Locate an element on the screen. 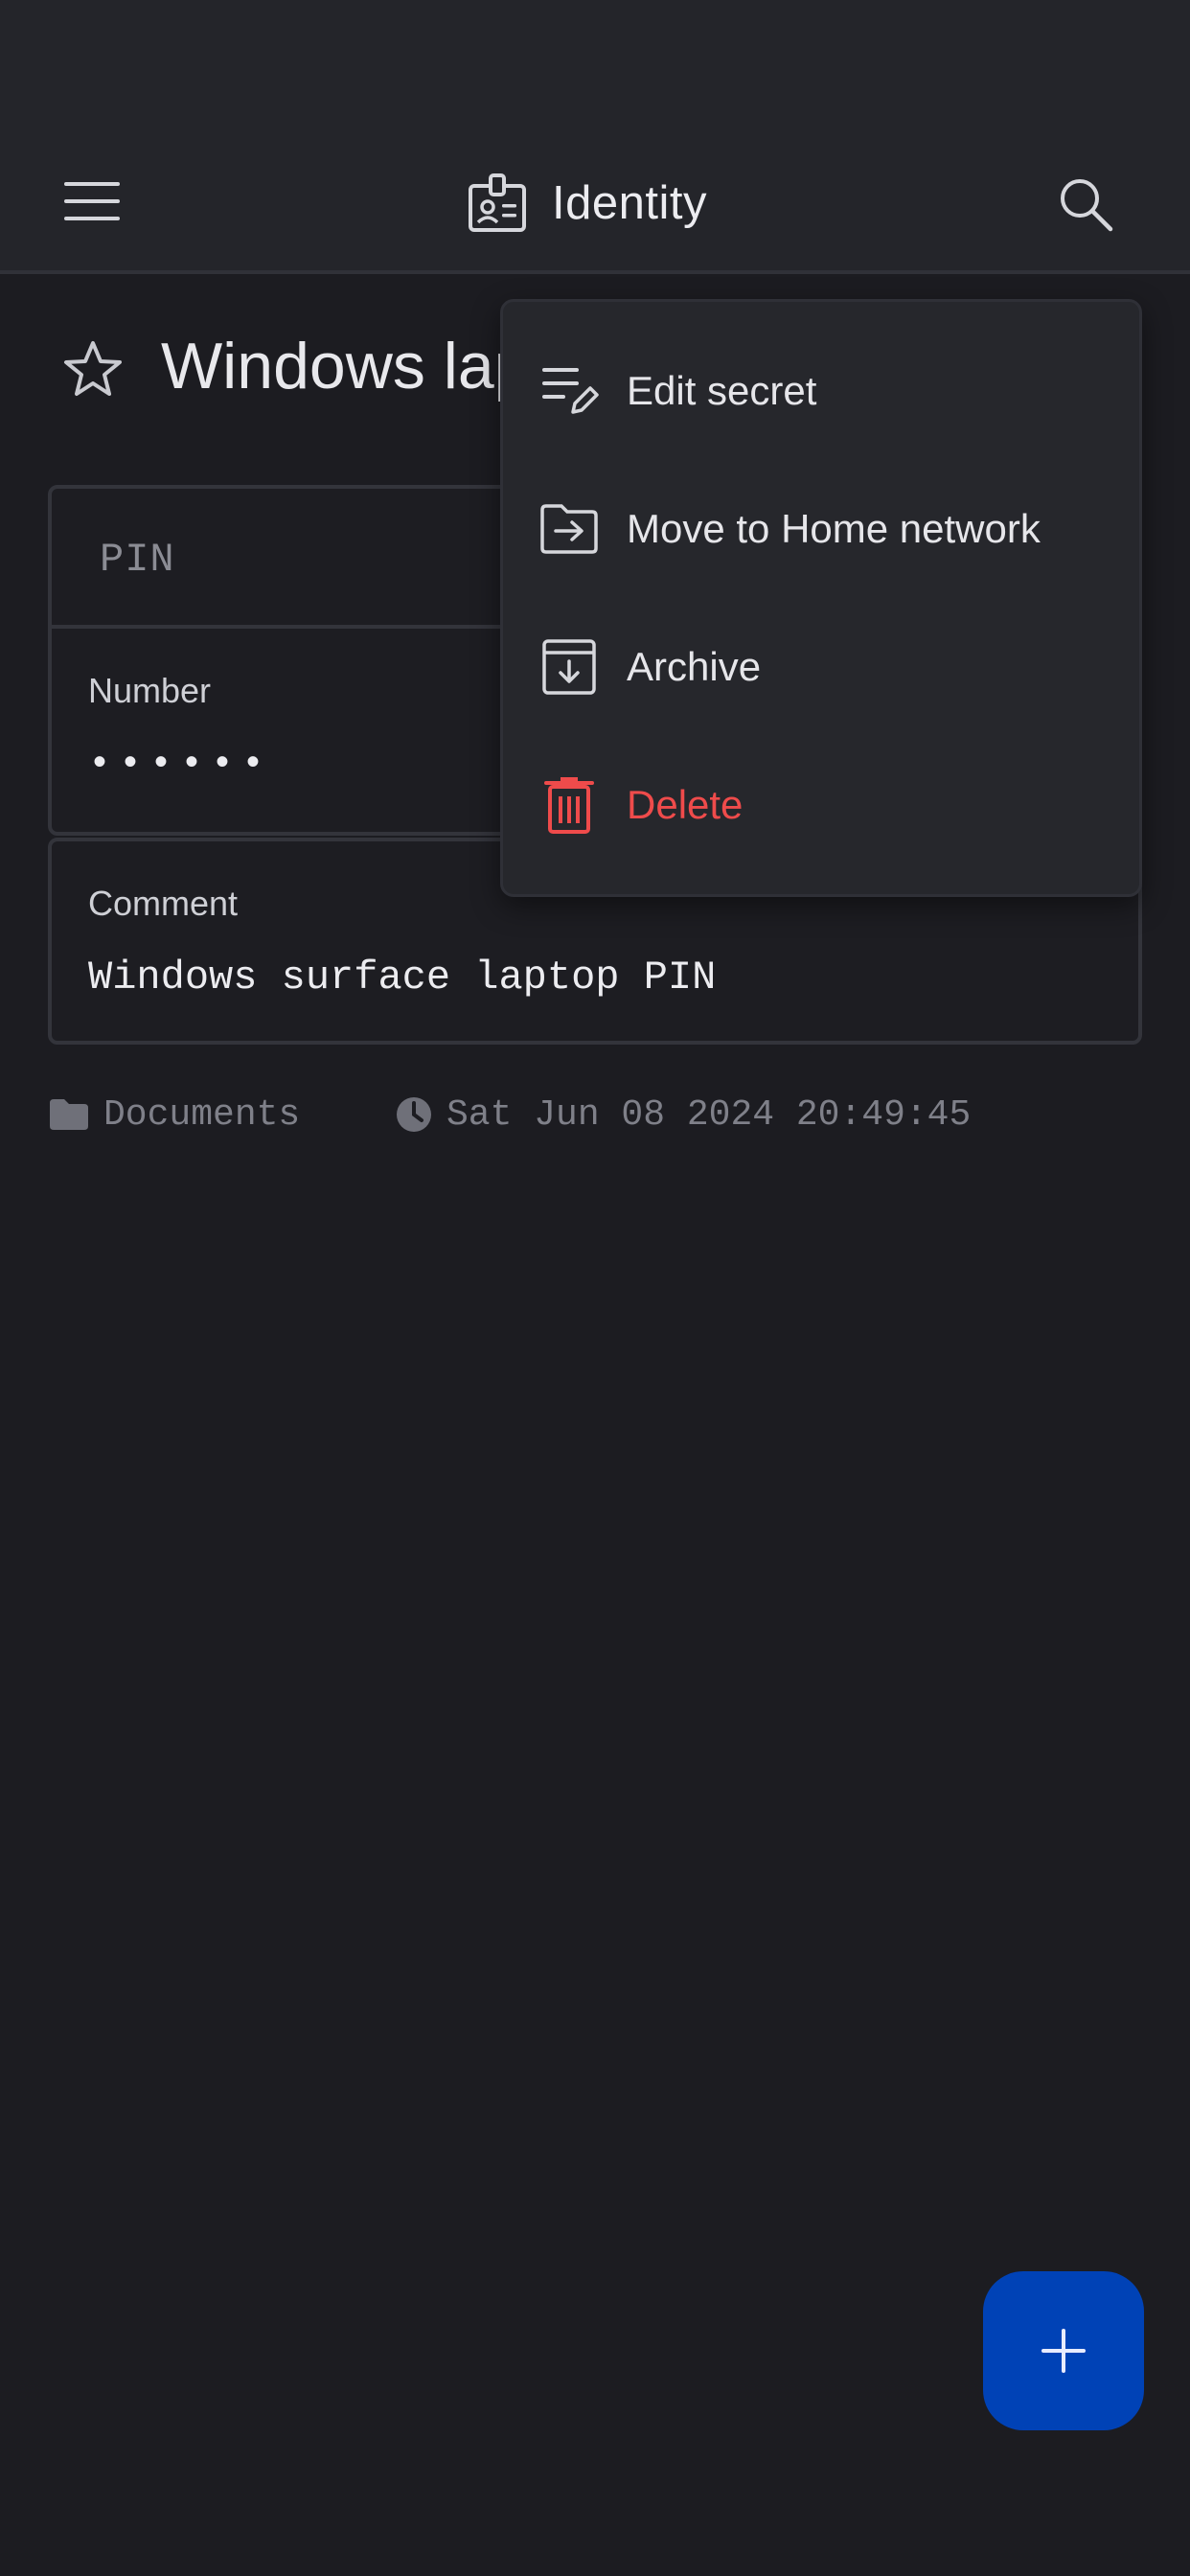 The height and width of the screenshot is (2576, 1190). menu-item-edit-secret: Edit secret is located at coordinates (821, 391).